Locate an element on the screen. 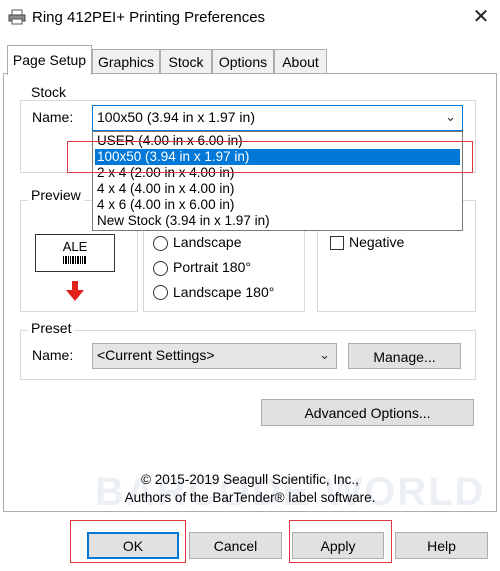  preview-group-label: Preview is located at coordinates (56, 195).